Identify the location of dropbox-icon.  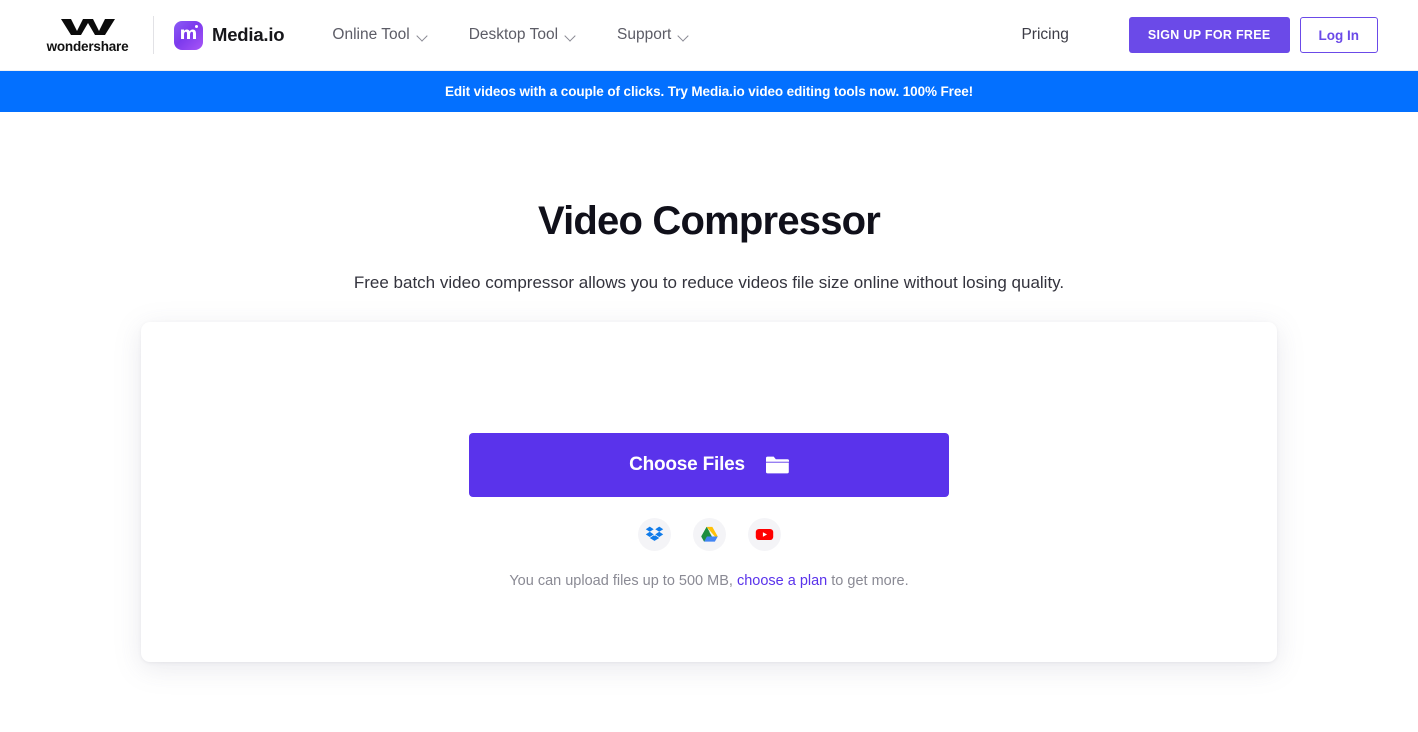
(654, 533).